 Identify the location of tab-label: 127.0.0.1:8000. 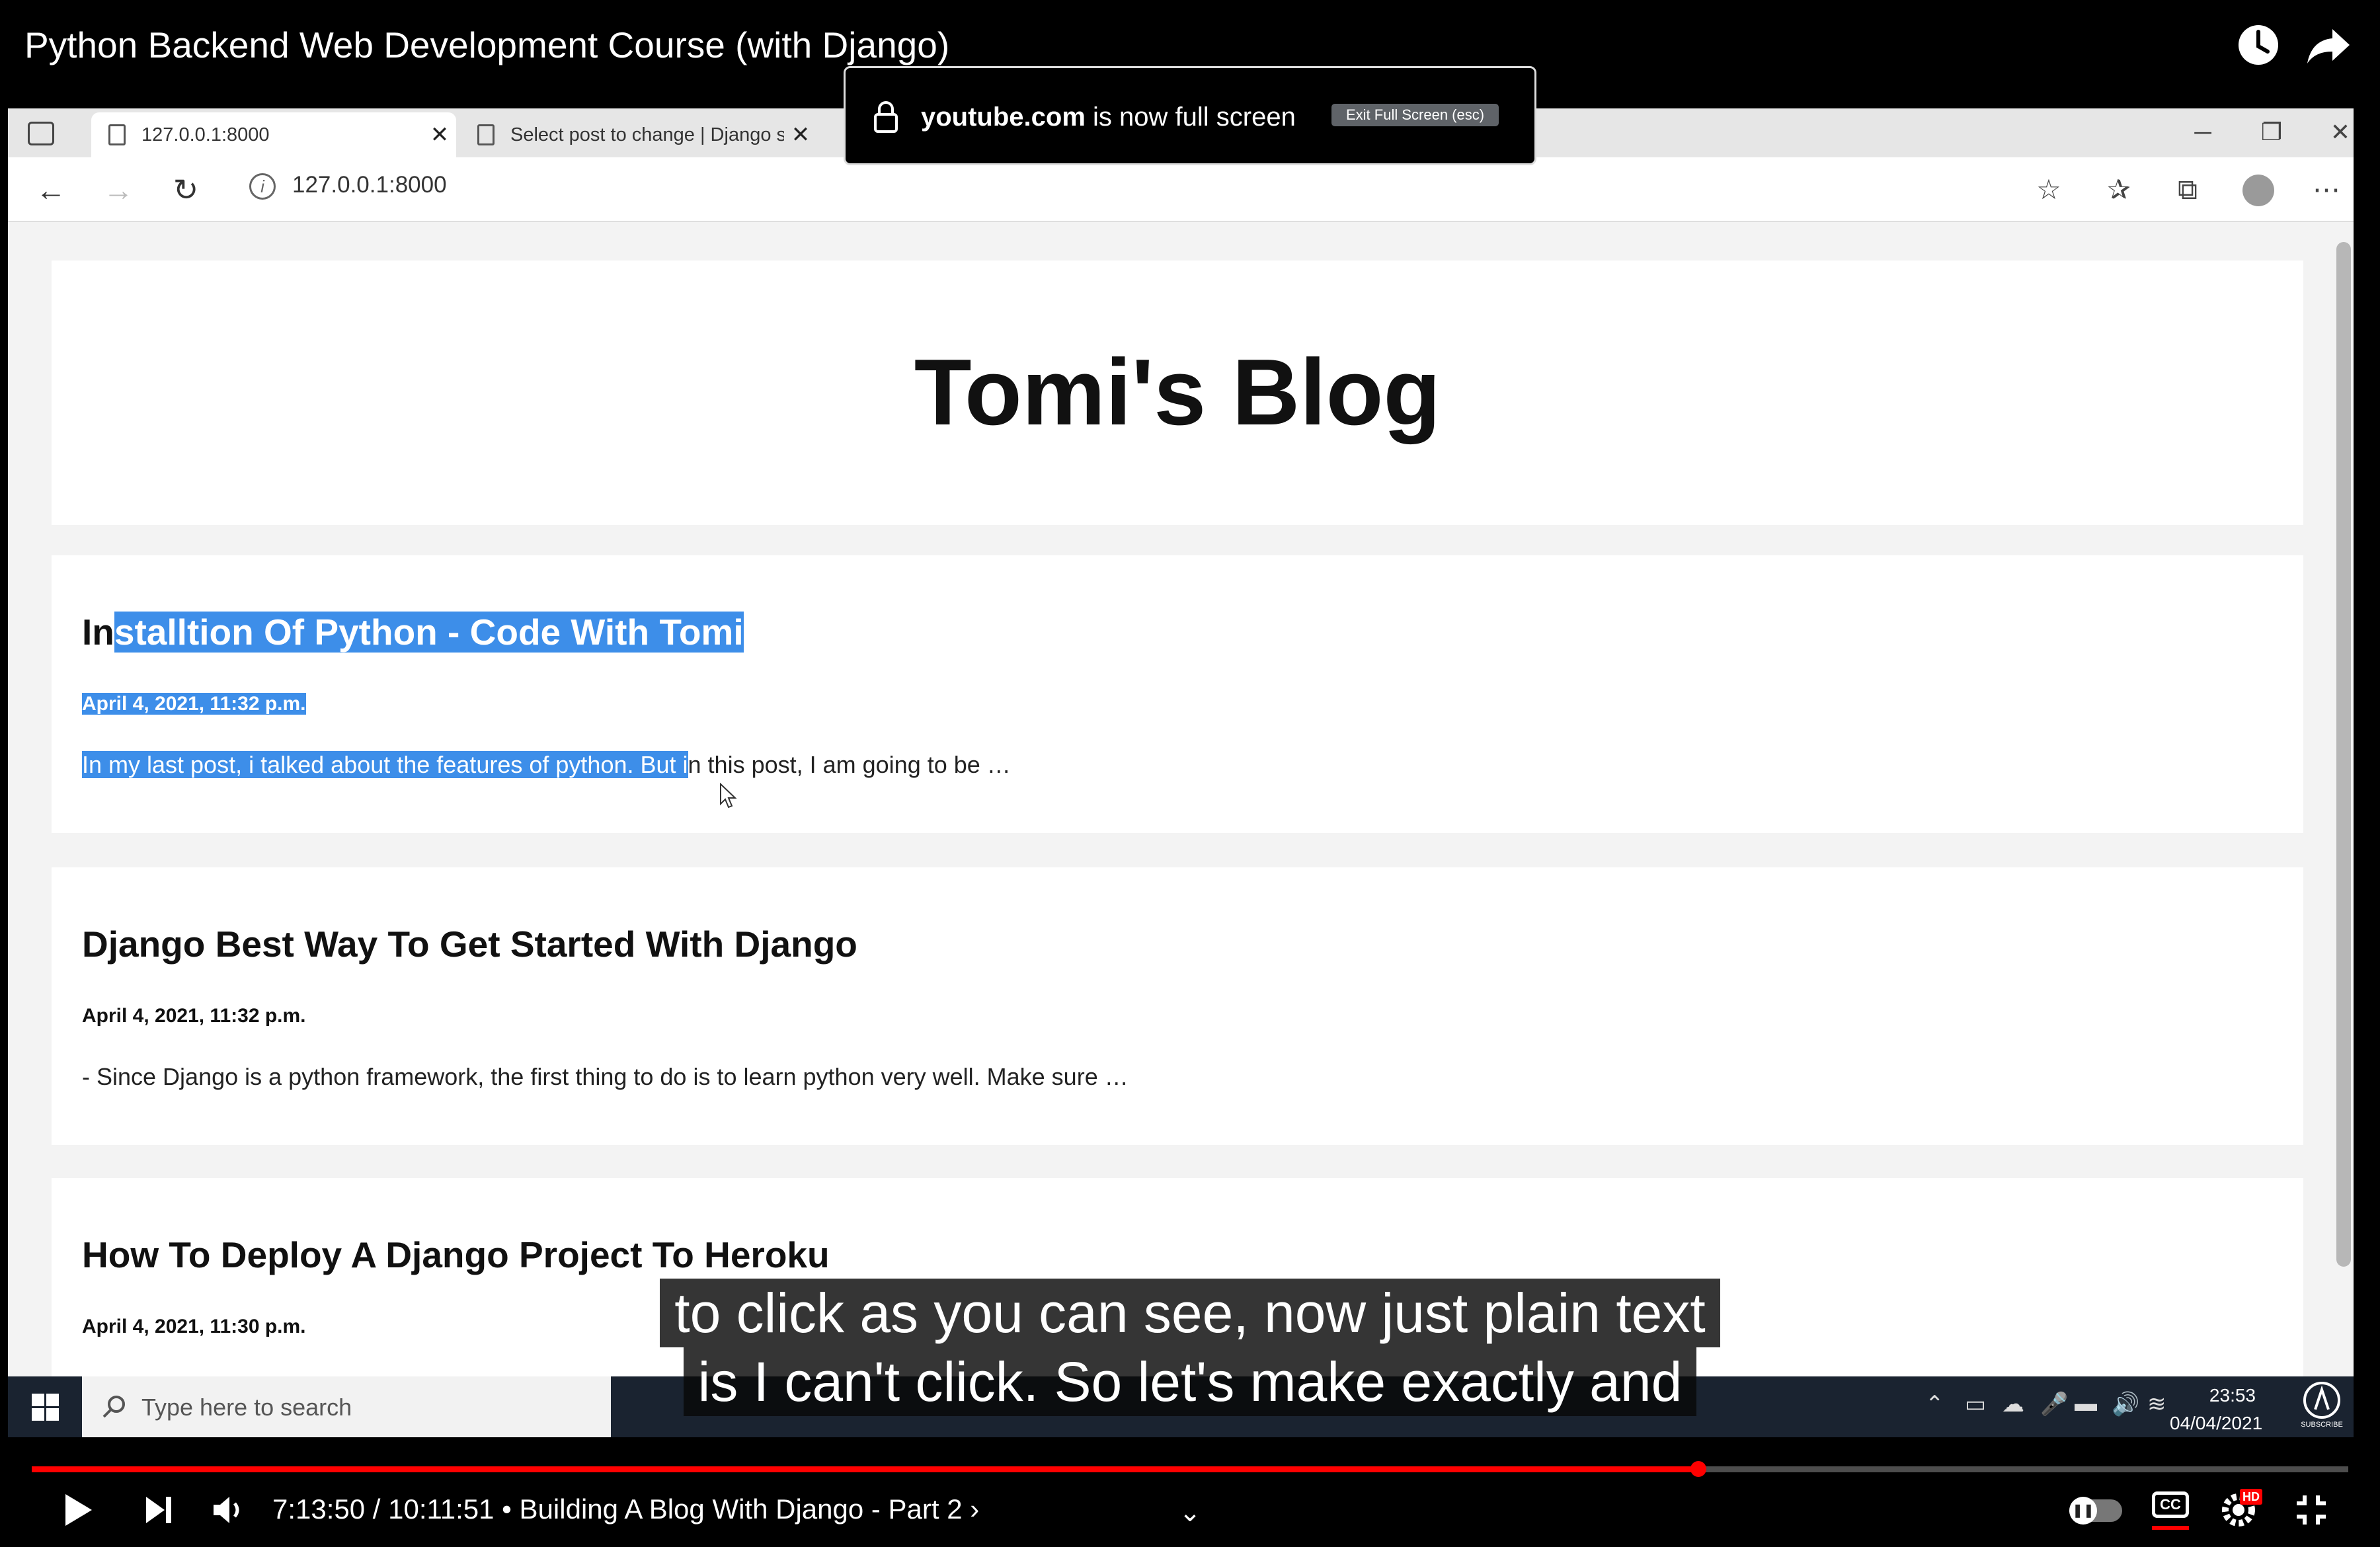
(205, 134).